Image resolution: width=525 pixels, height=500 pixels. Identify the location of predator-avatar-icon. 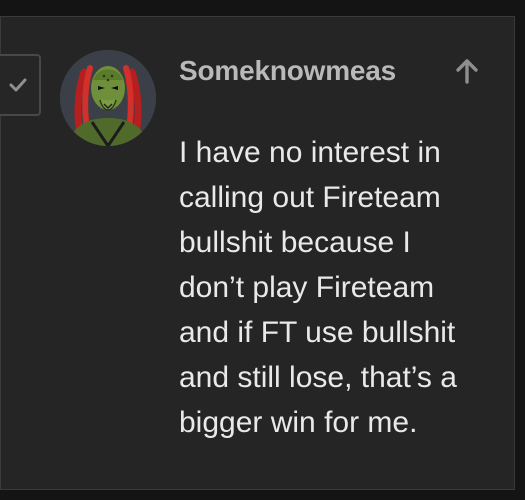
(108, 98).